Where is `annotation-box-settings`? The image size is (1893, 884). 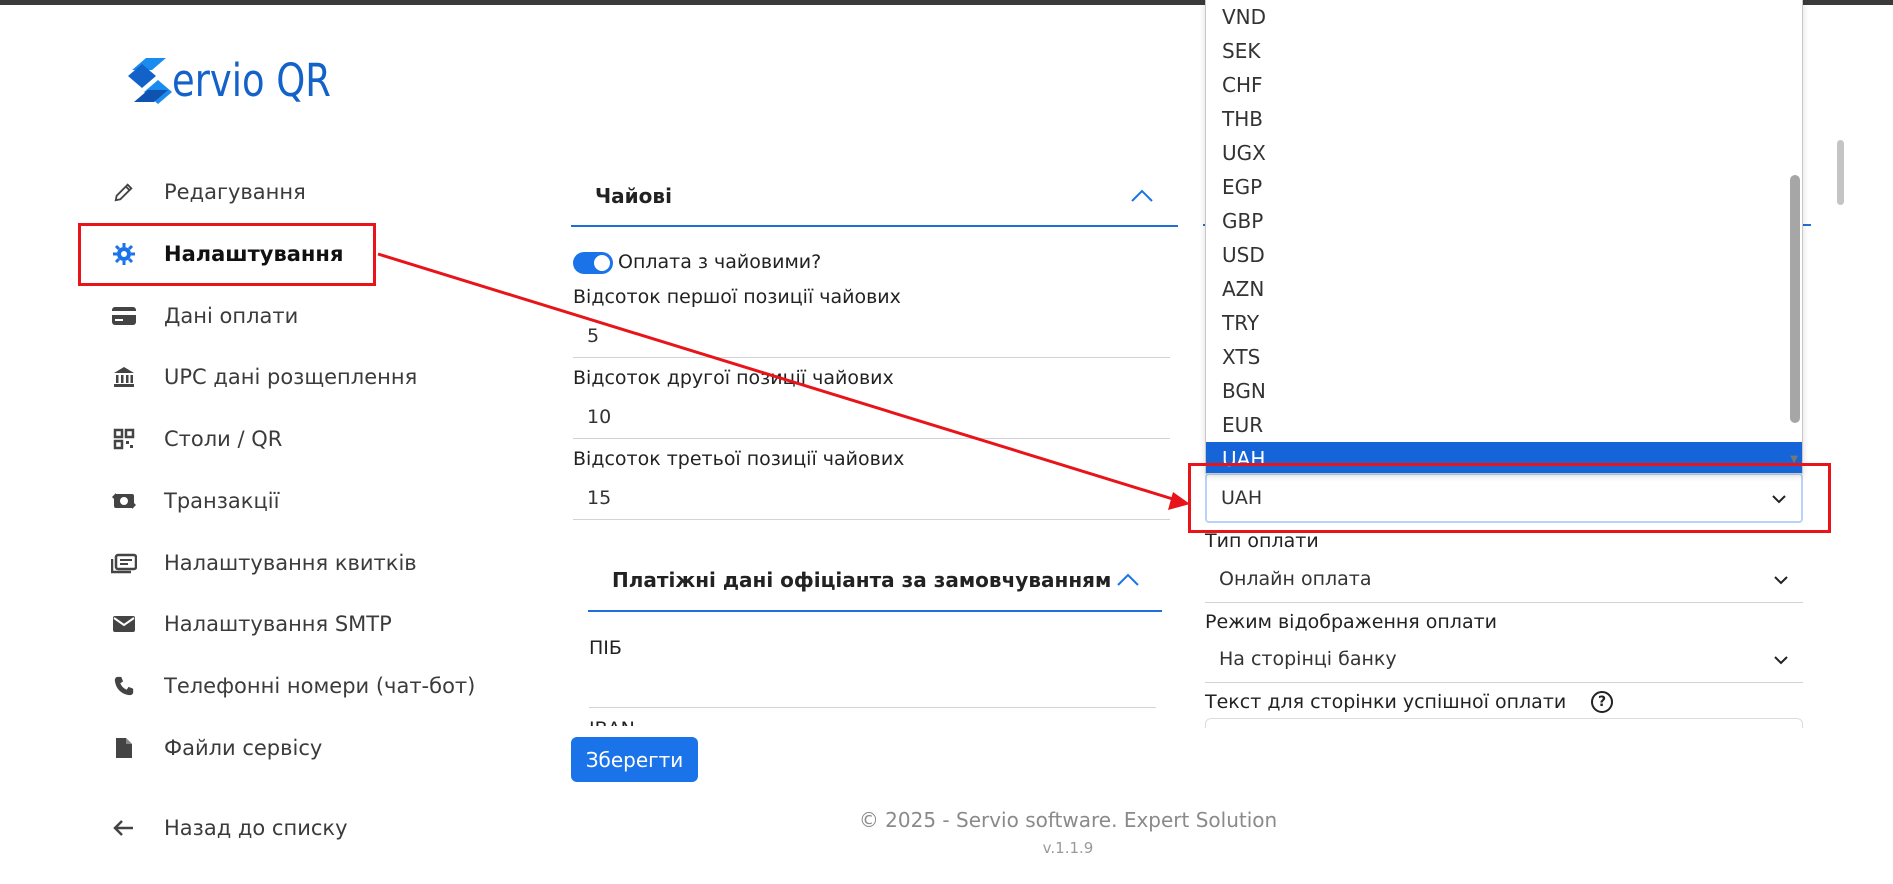
annotation-box-settings is located at coordinates (227, 254).